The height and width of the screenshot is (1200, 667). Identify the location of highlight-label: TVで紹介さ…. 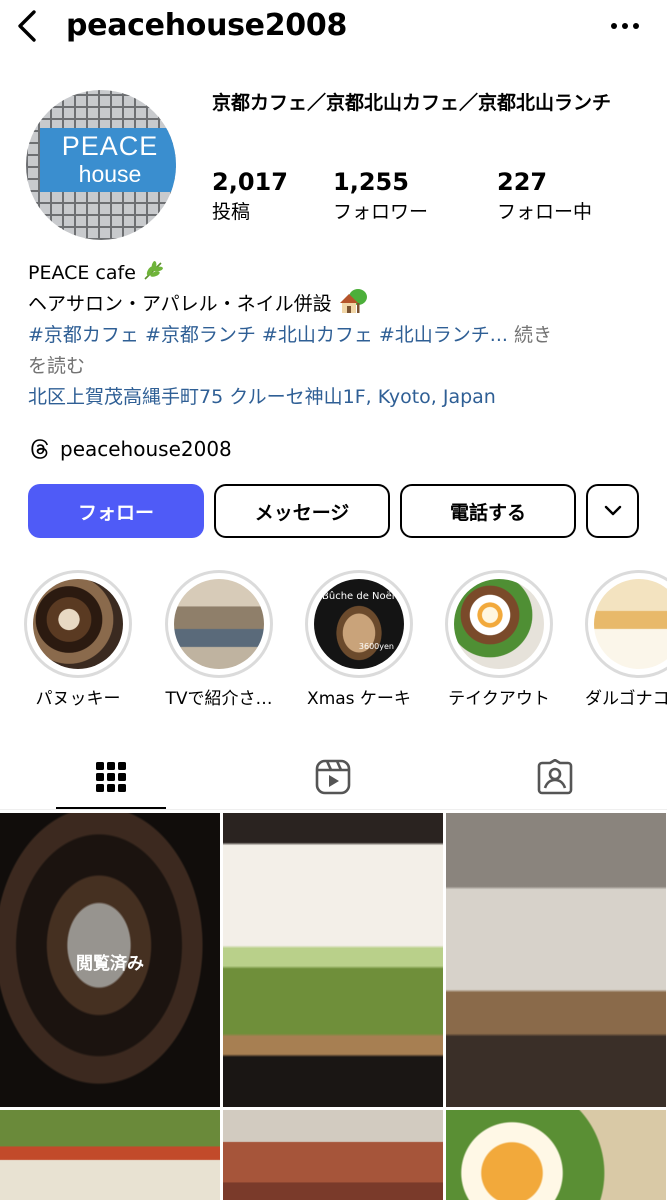
(219, 699).